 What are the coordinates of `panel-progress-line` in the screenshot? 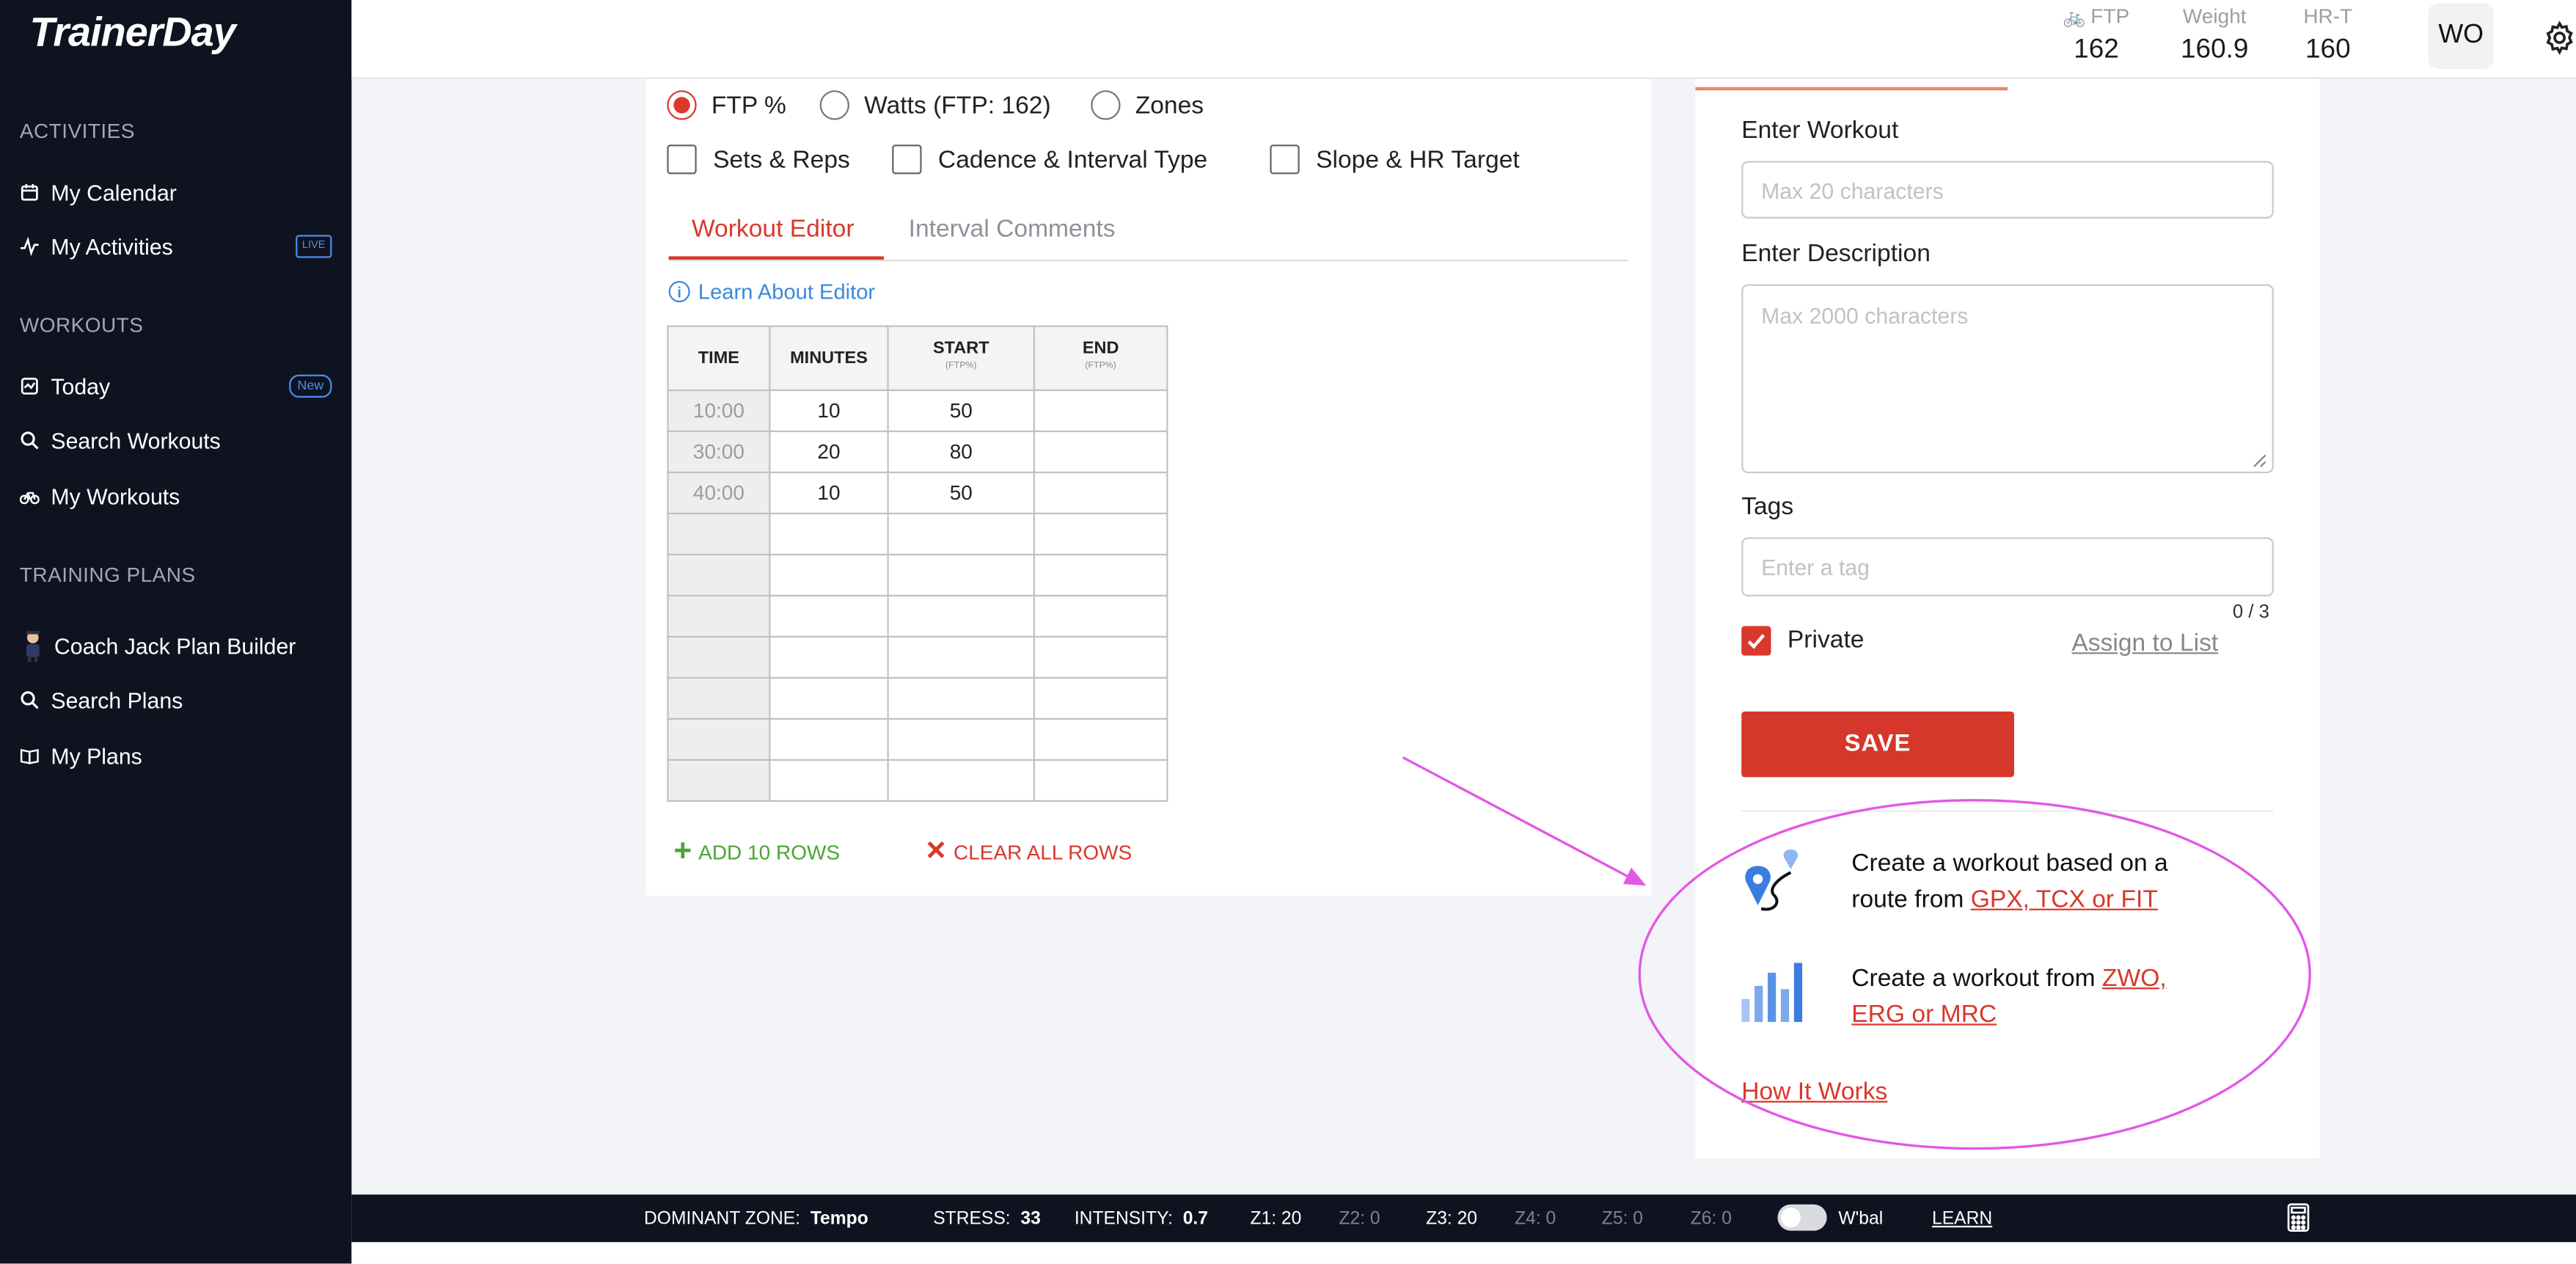 It's located at (1851, 89).